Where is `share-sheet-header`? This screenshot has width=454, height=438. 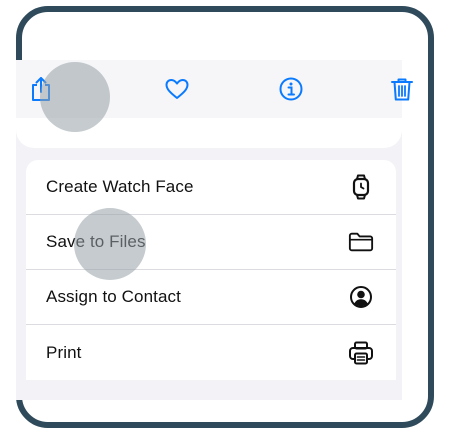
share-sheet-header is located at coordinates (209, 133).